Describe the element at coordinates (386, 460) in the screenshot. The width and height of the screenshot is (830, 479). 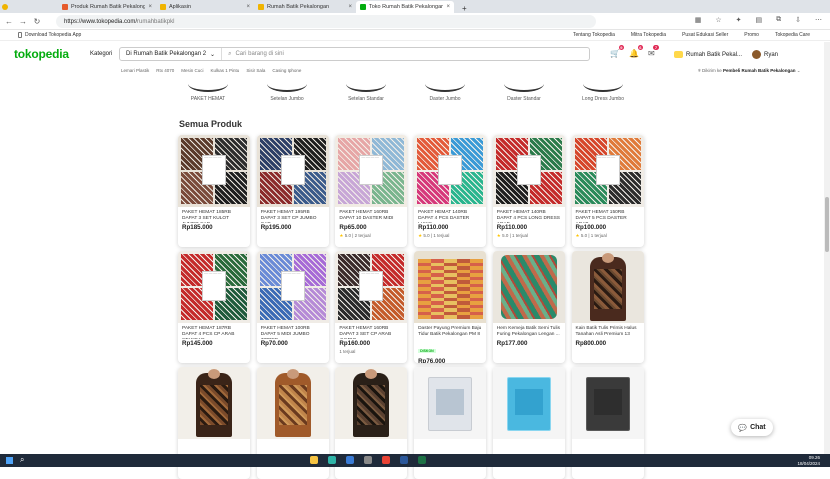
I see `chrome-icon` at that location.